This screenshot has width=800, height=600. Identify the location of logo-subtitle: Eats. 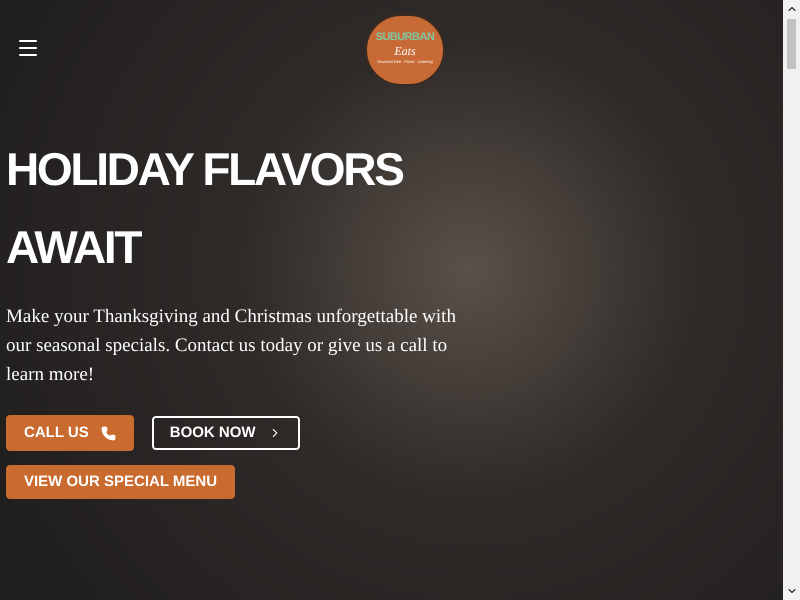
(405, 51).